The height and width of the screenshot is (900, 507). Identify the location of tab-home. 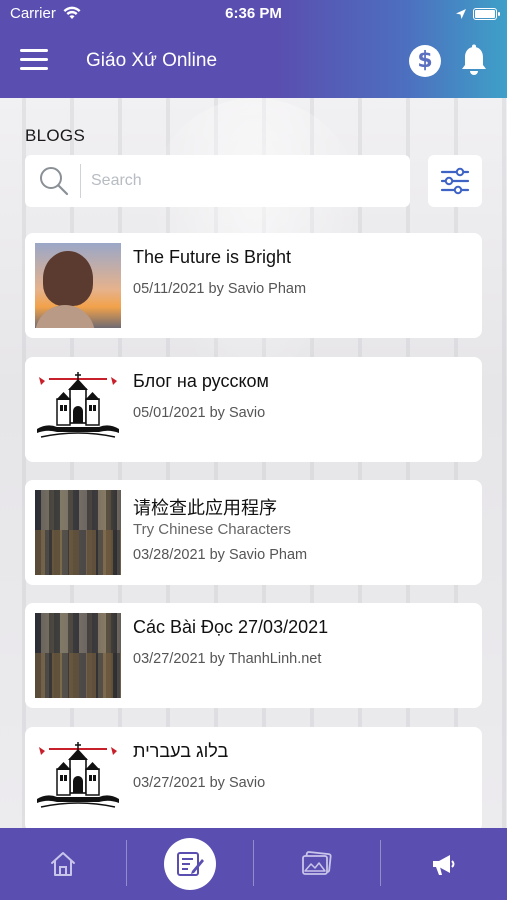
(63, 864).